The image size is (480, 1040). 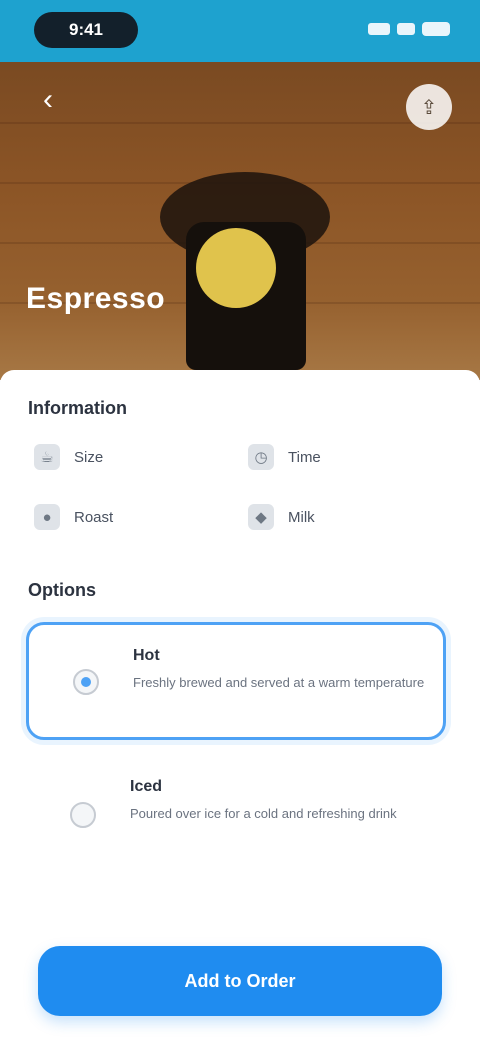 What do you see at coordinates (240, 981) in the screenshot?
I see `add-to-order-button: Add to Order` at bounding box center [240, 981].